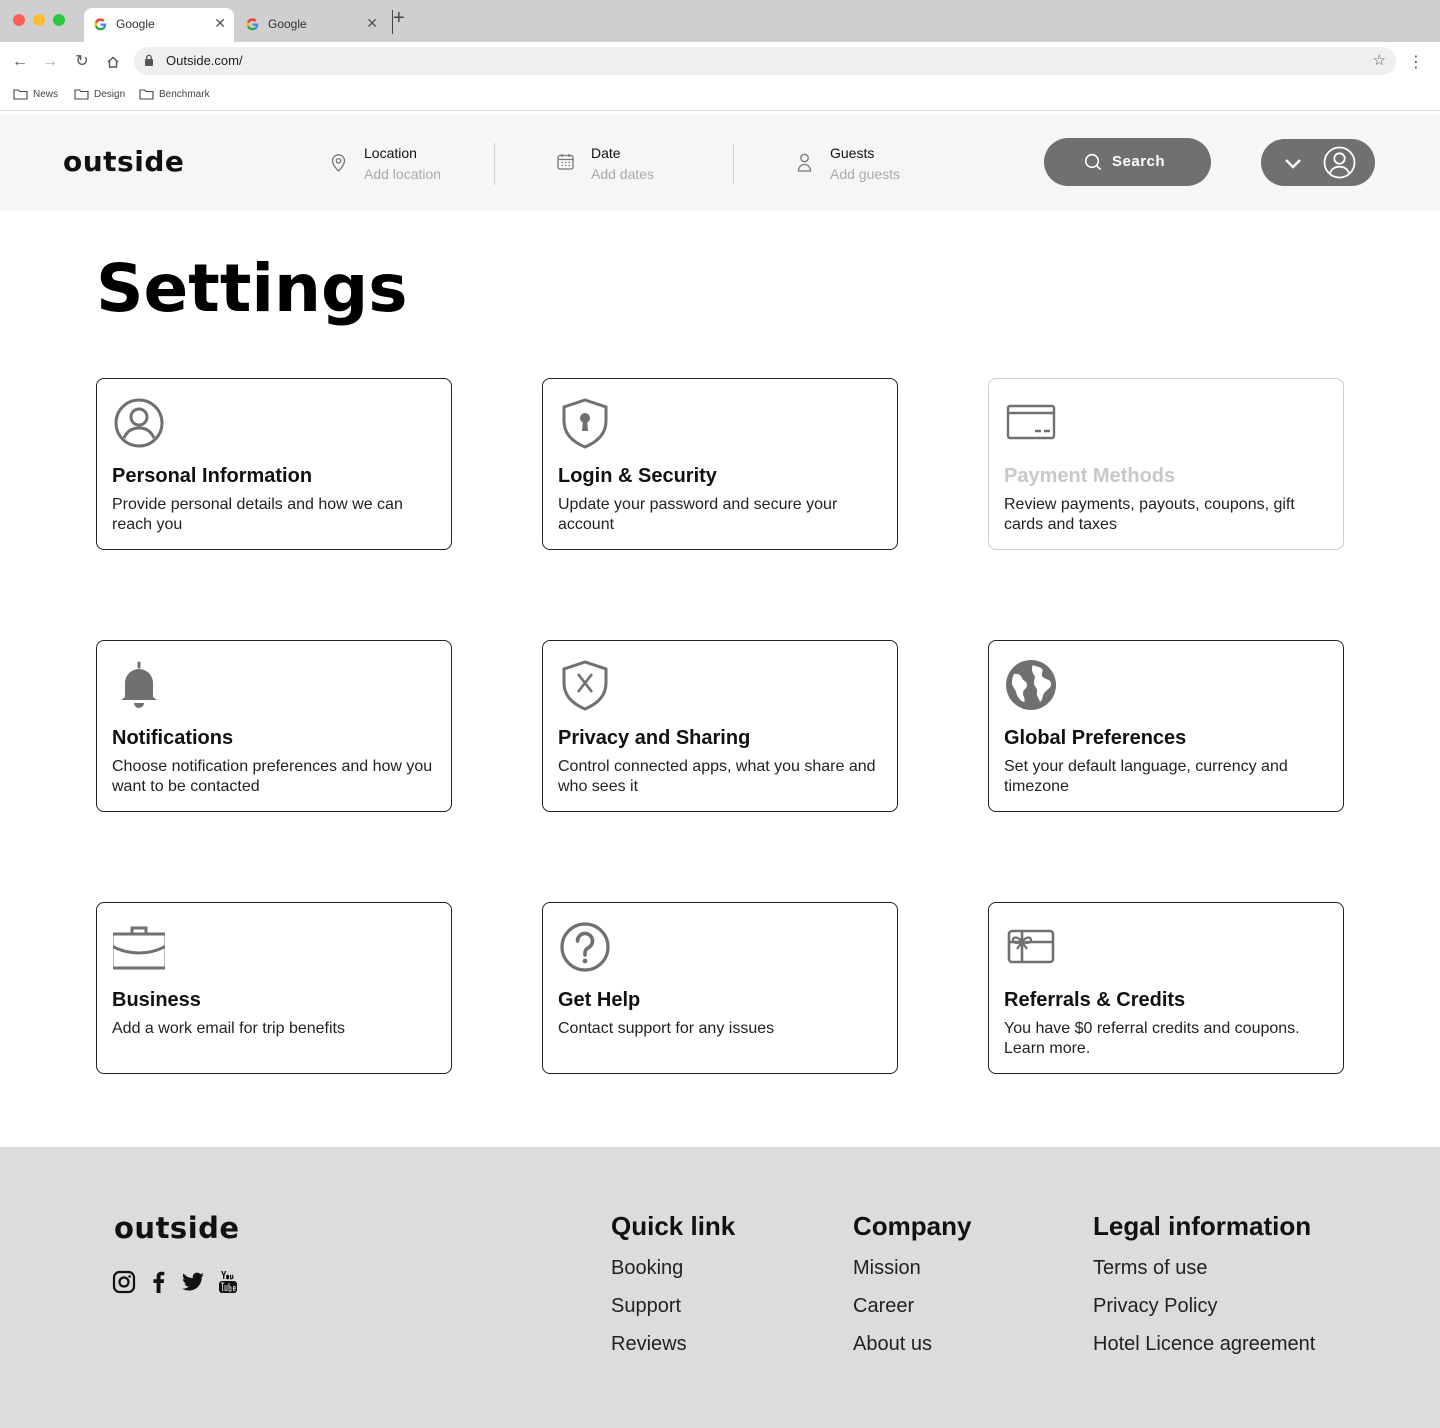 This screenshot has width=1440, height=1428. I want to click on footer-link-booking: Booking, so click(673, 1268).